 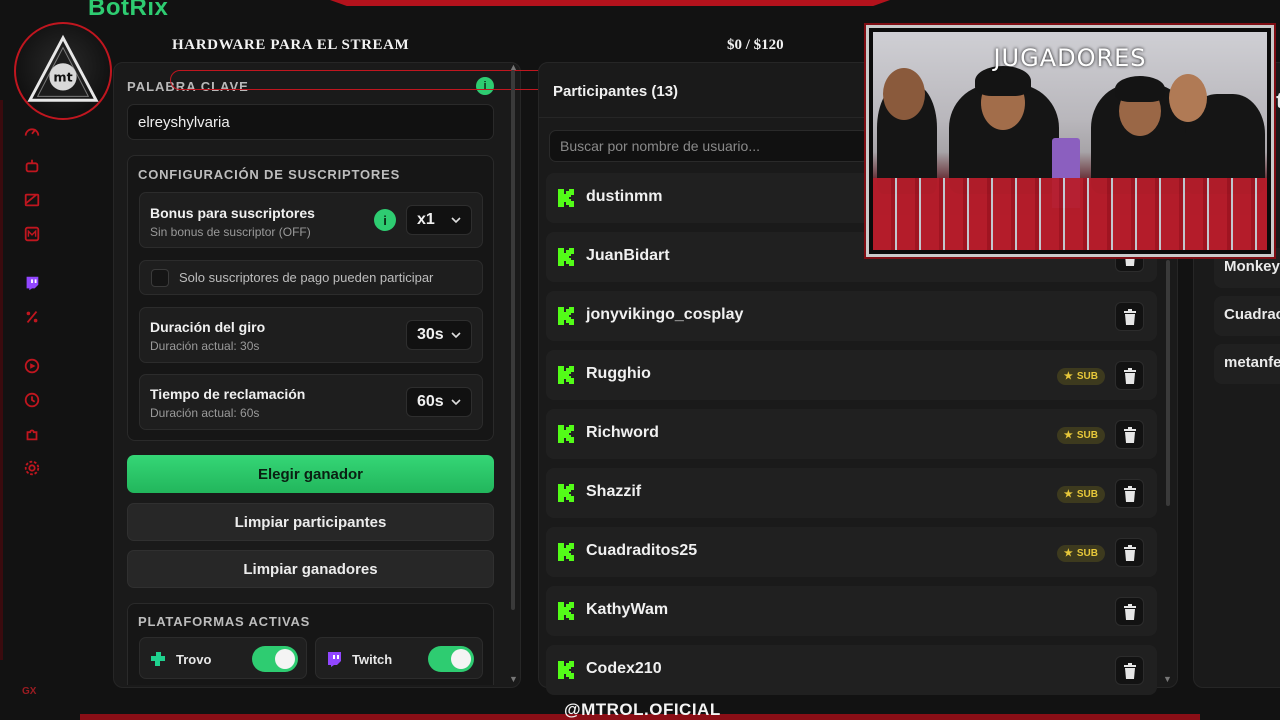 What do you see at coordinates (399, 658) in the screenshot?
I see `platform-card-twitch: Twitch` at bounding box center [399, 658].